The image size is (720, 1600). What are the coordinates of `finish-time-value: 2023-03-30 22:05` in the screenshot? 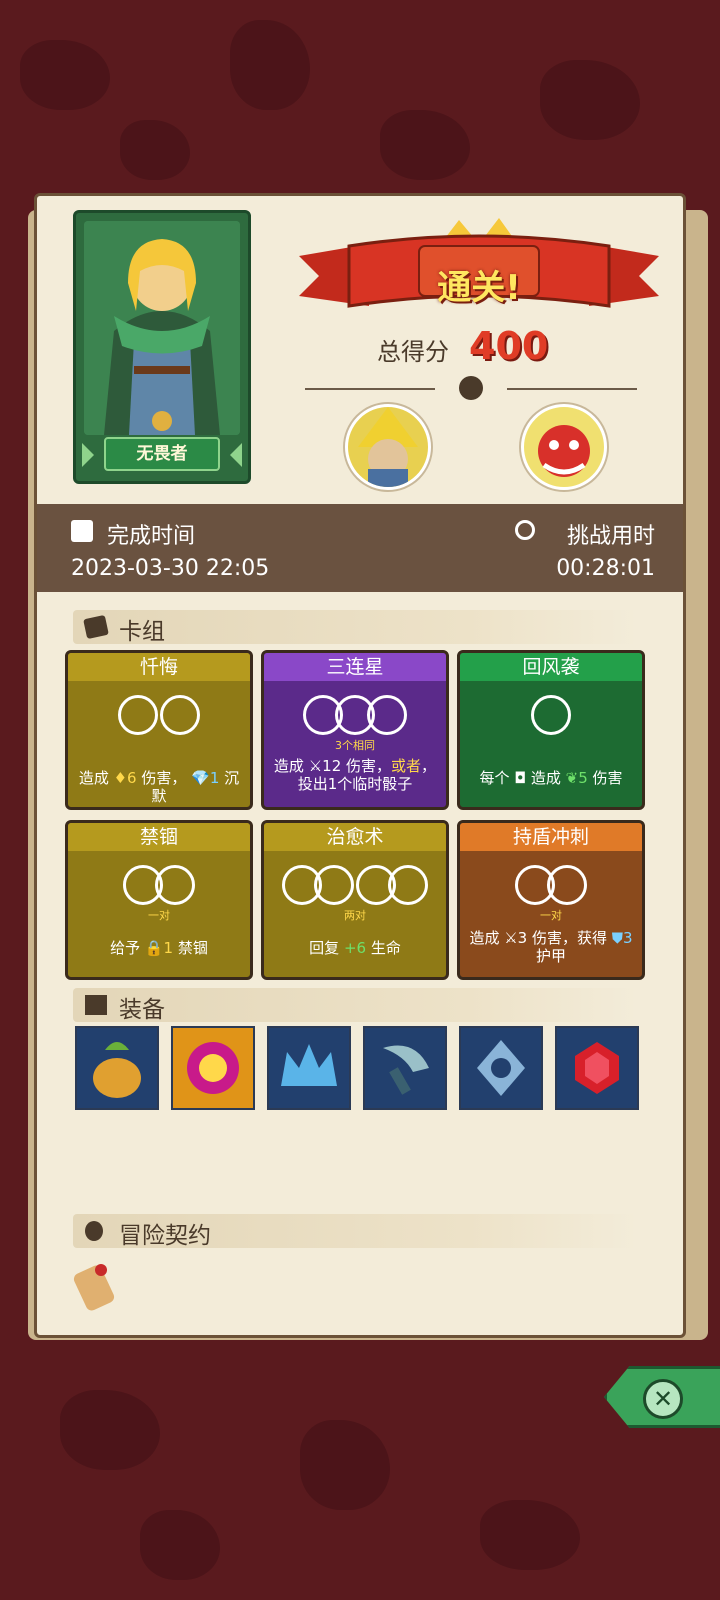 It's located at (170, 568).